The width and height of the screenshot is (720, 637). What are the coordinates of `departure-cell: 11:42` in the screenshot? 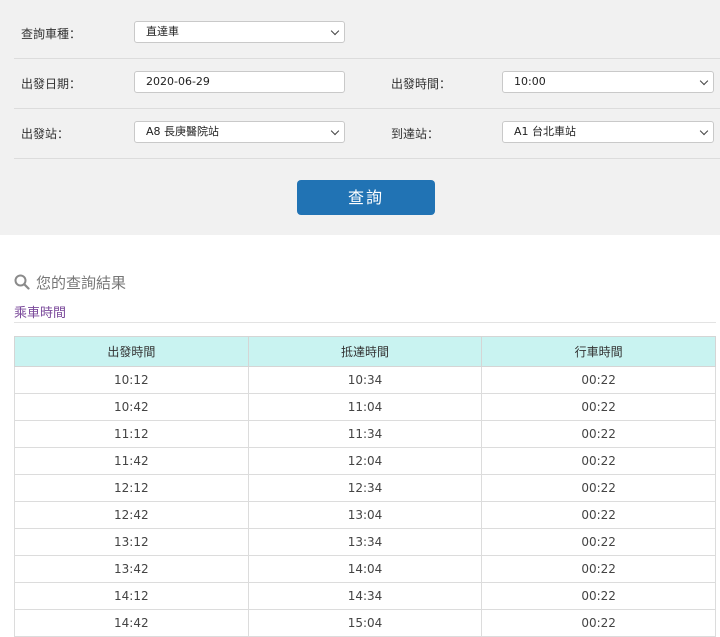 It's located at (131, 461).